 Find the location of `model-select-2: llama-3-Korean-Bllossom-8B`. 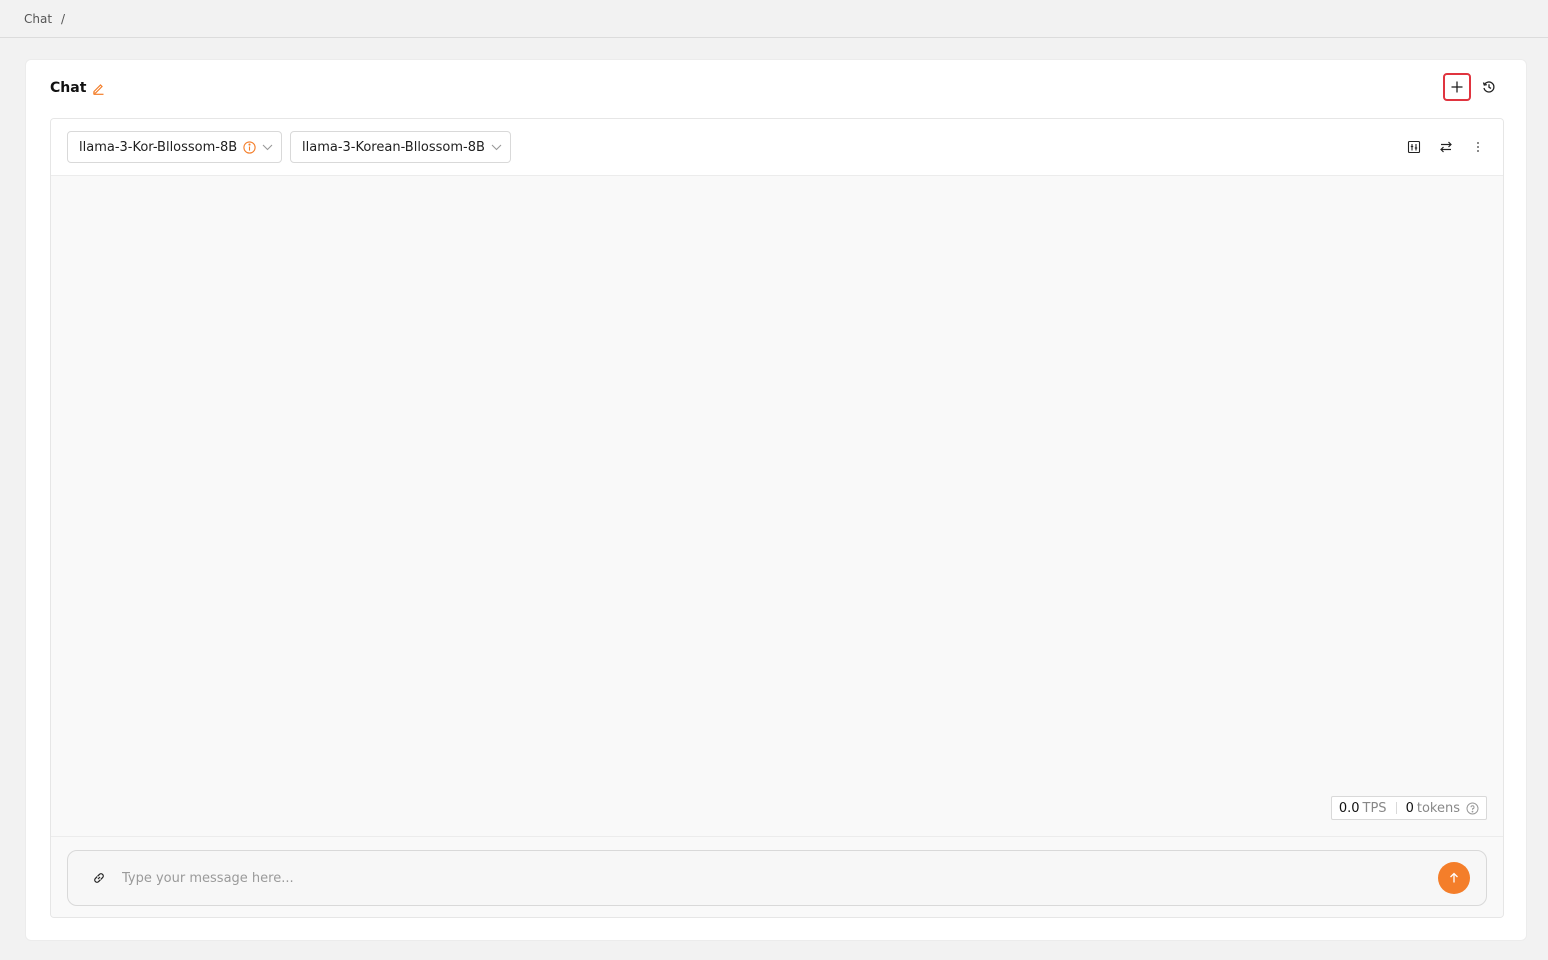

model-select-2: llama-3-Korean-Bllossom-8B is located at coordinates (400, 147).